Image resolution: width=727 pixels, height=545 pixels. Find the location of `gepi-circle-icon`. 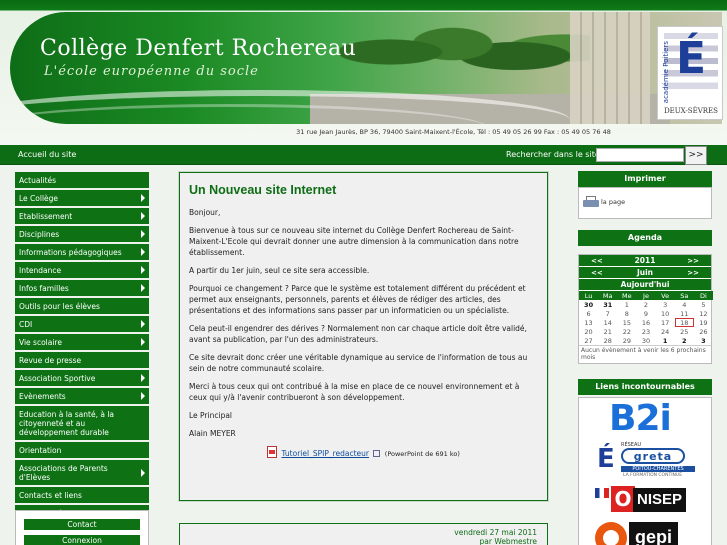

gepi-circle-icon is located at coordinates (611, 533).